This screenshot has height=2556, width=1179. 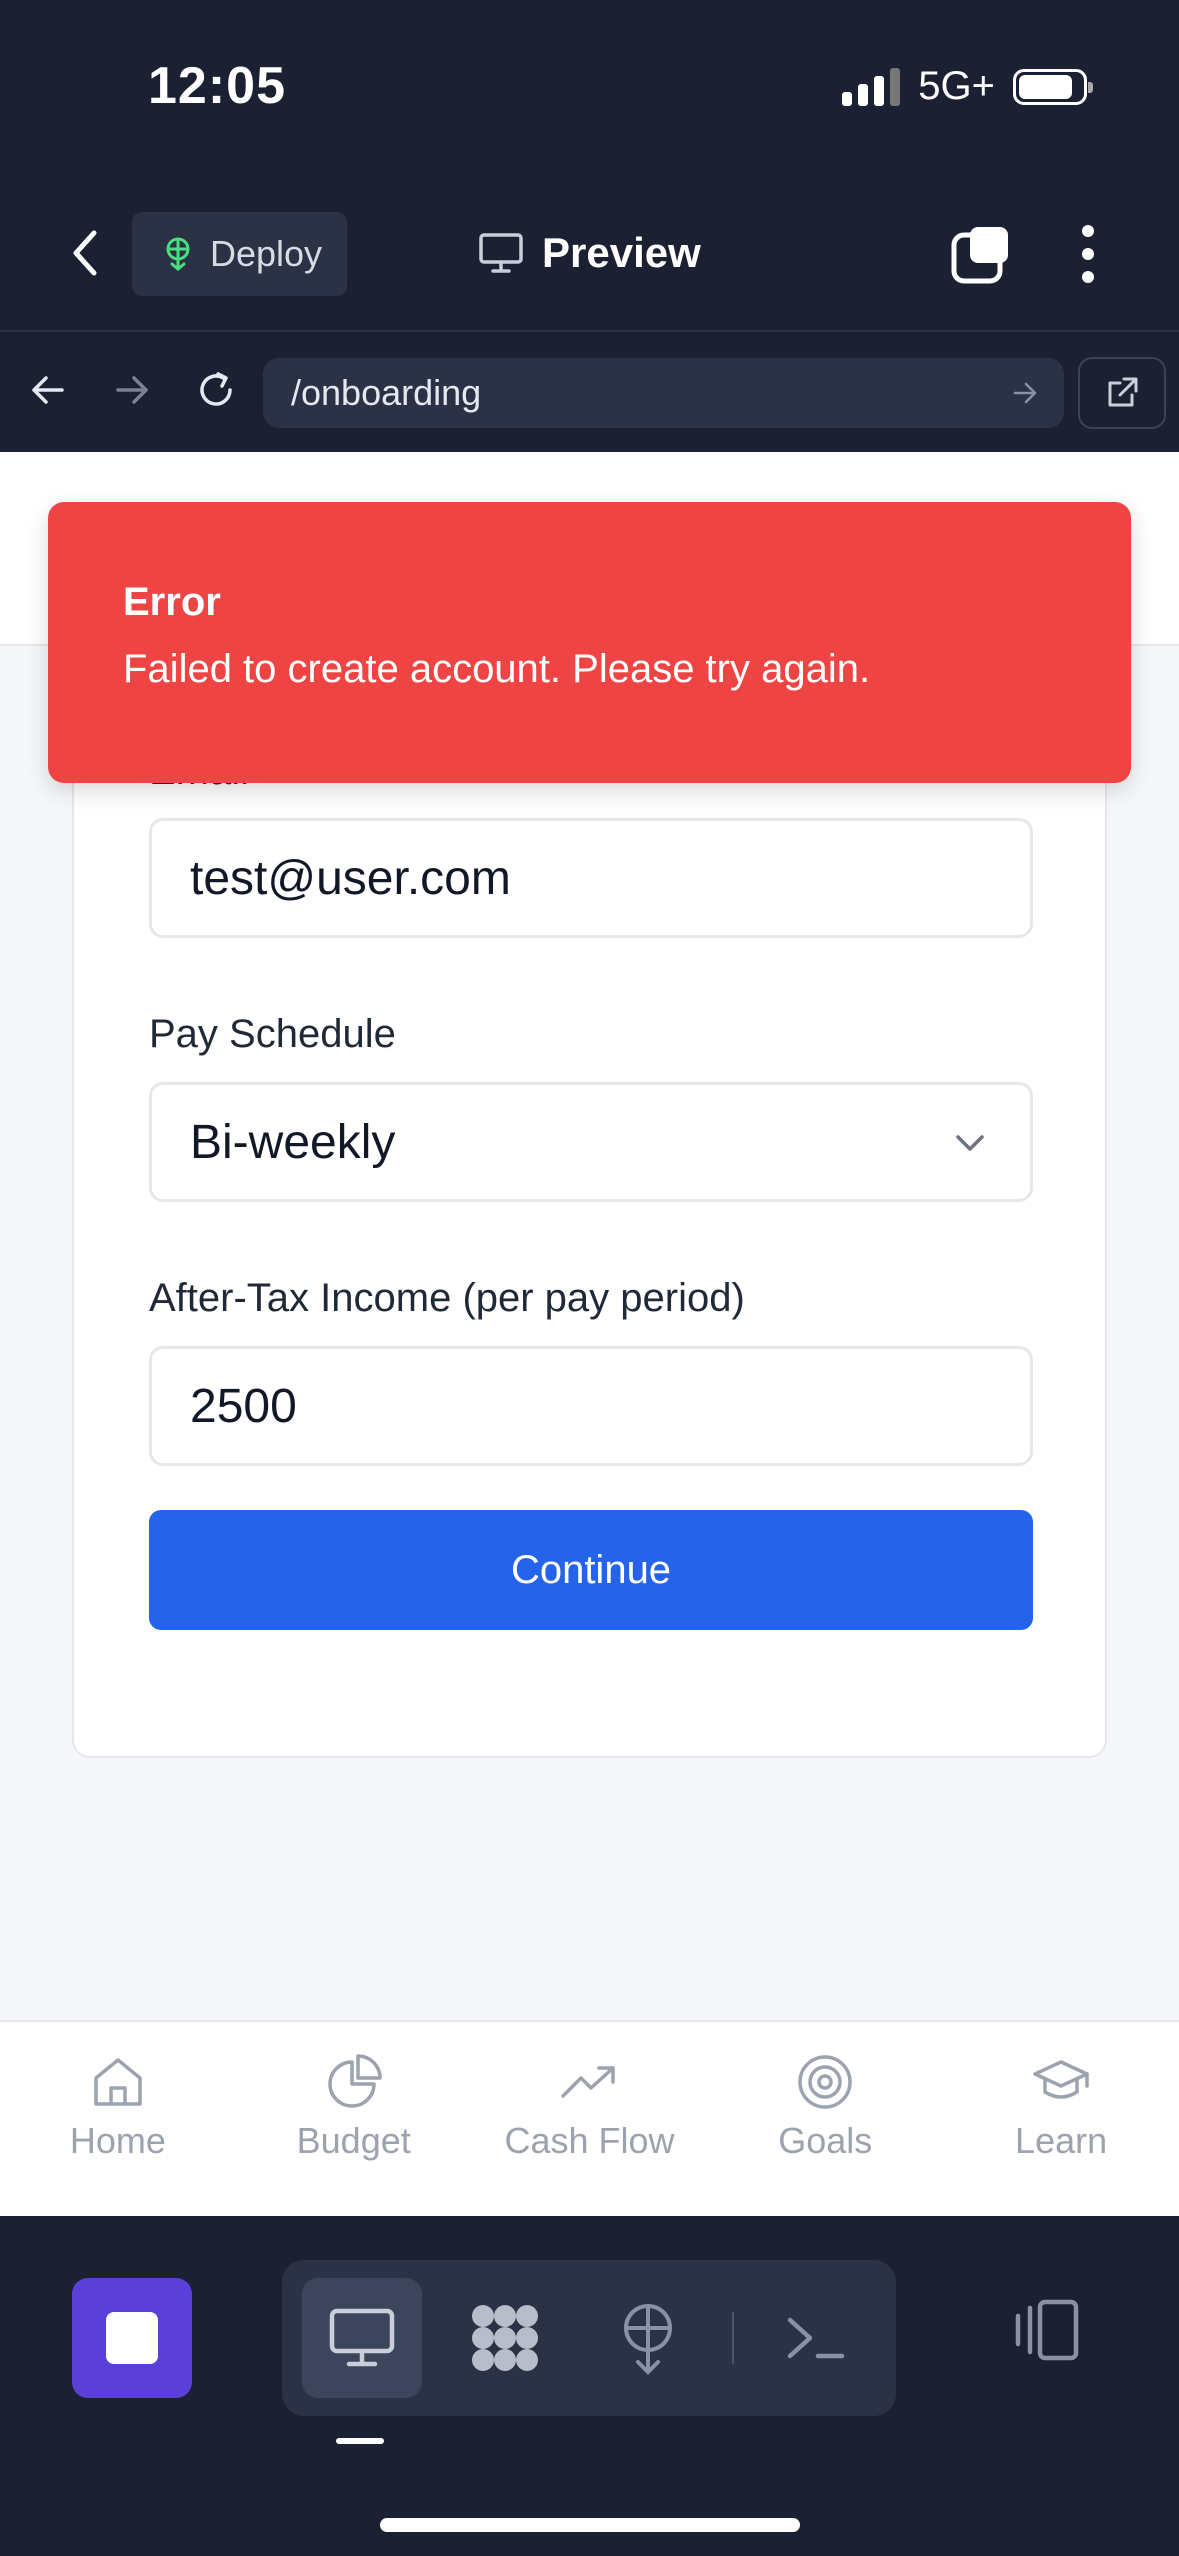 I want to click on browser-forward-button, so click(x=132, y=390).